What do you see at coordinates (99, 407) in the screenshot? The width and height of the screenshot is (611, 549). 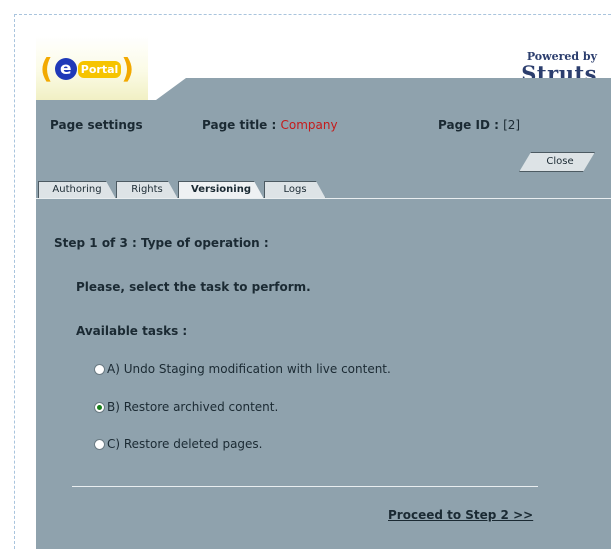 I see `radio-restore-archived` at bounding box center [99, 407].